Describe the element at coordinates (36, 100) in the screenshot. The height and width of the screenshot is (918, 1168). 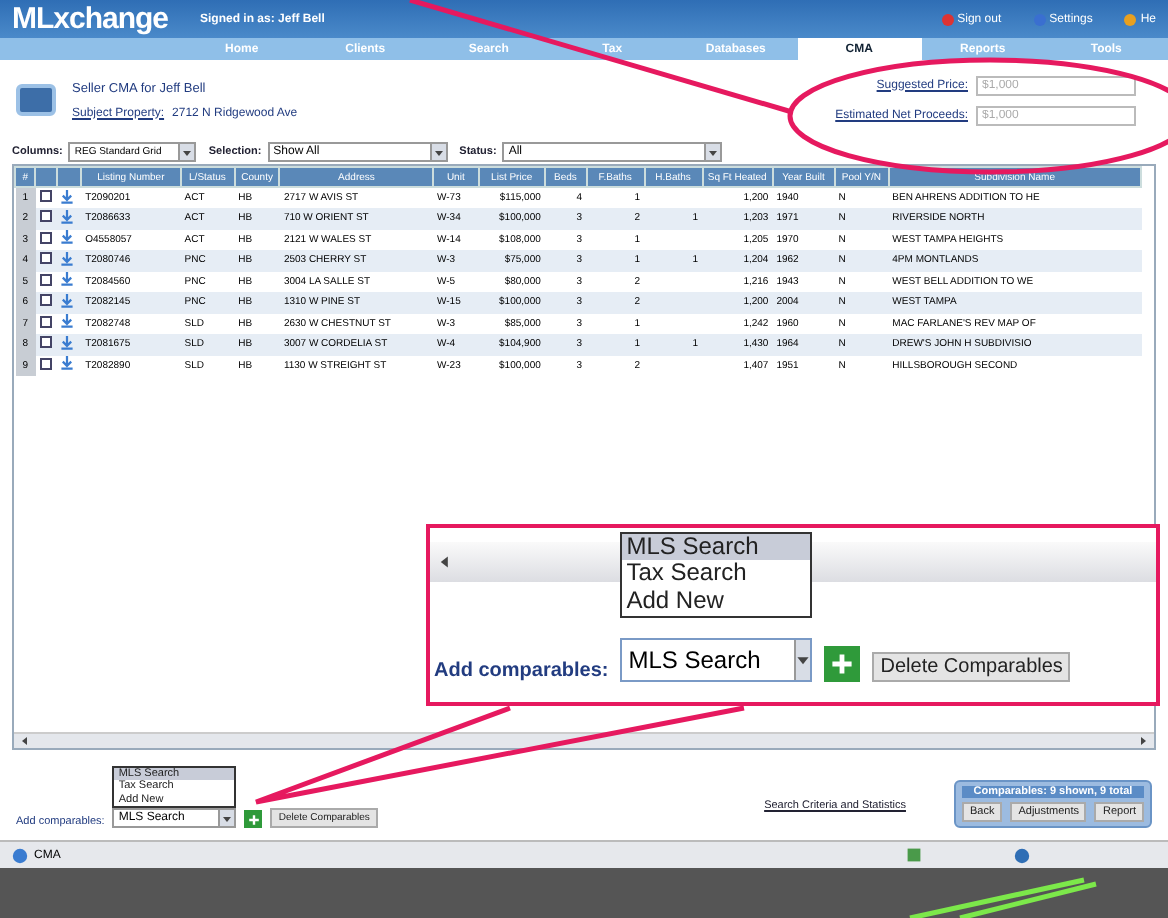
I see `cma-icon` at that location.